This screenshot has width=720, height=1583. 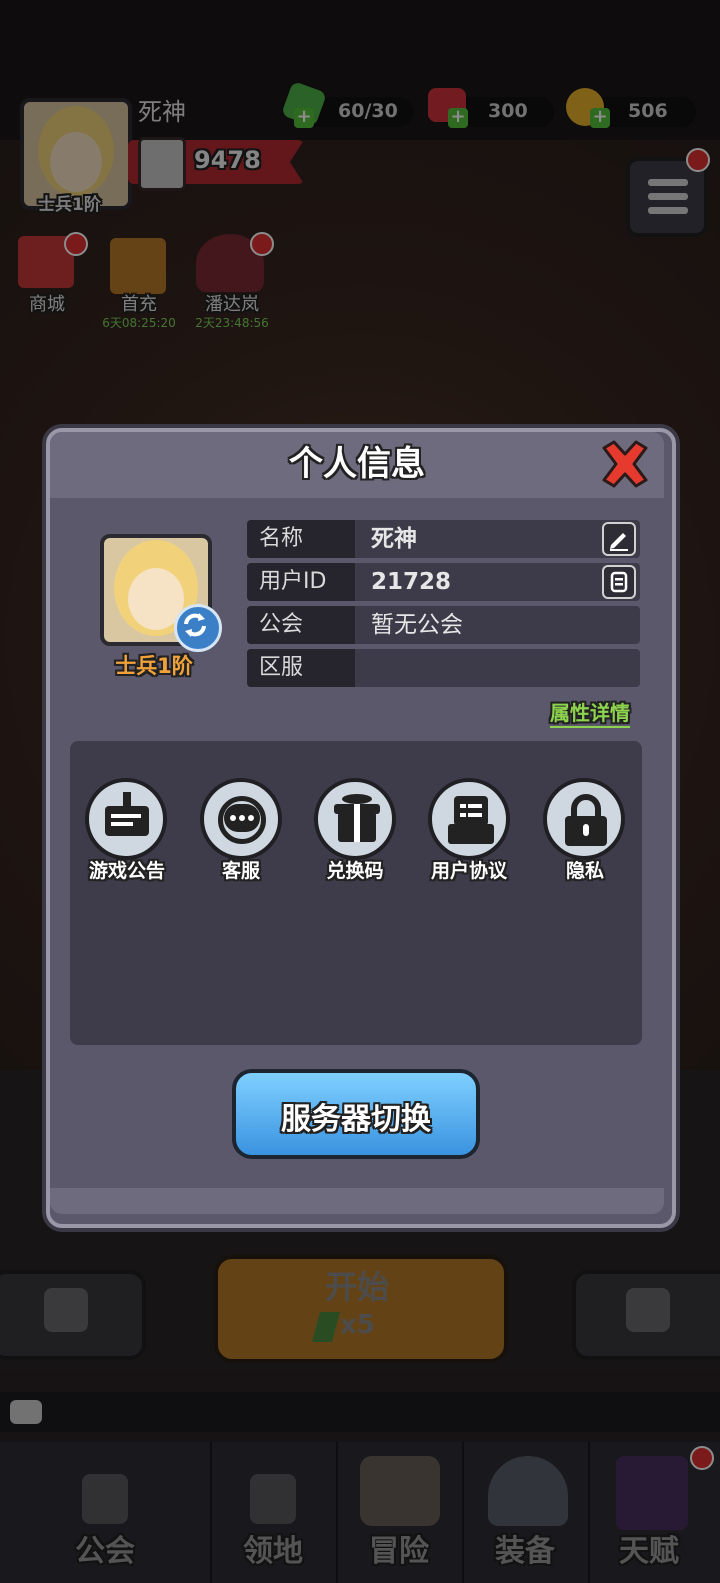 I want to click on change-avatar-button, so click(x=198, y=628).